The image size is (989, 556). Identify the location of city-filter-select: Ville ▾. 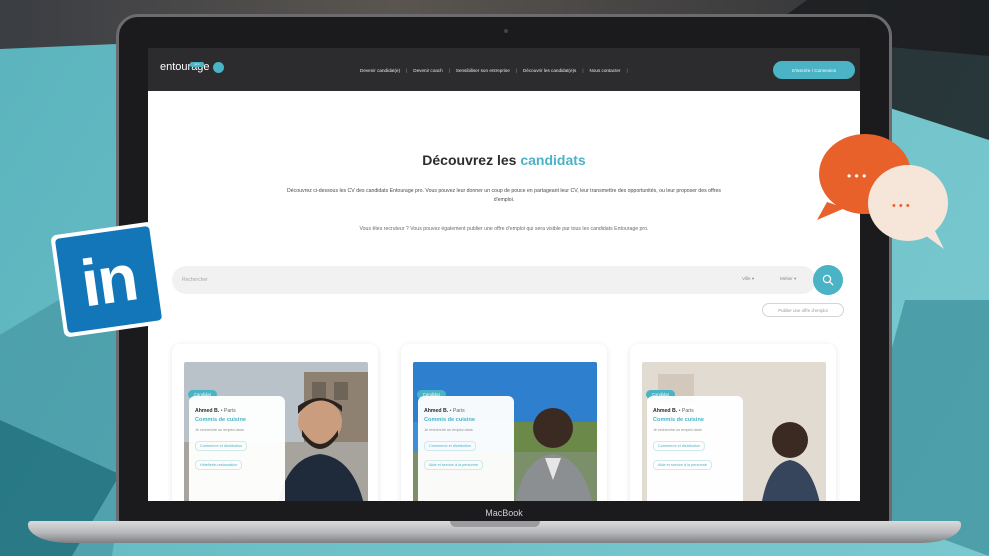
(748, 279).